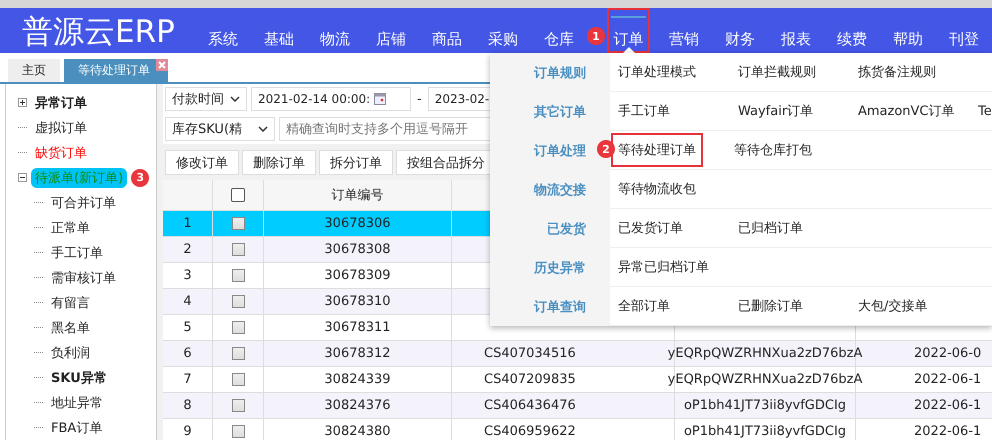 The image size is (992, 440). I want to click on step-badge: 1, so click(596, 36).